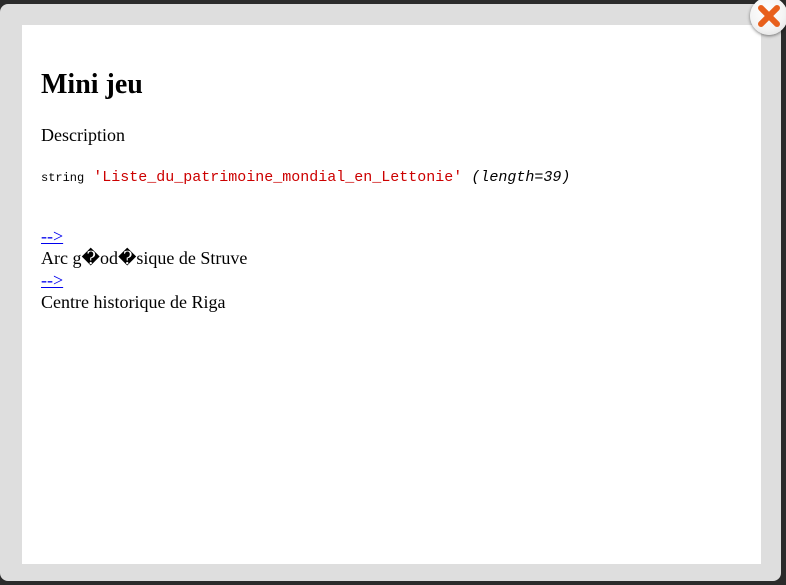 The height and width of the screenshot is (585, 786). What do you see at coordinates (521, 177) in the screenshot?
I see `var-dump-length: (length=39)` at bounding box center [521, 177].